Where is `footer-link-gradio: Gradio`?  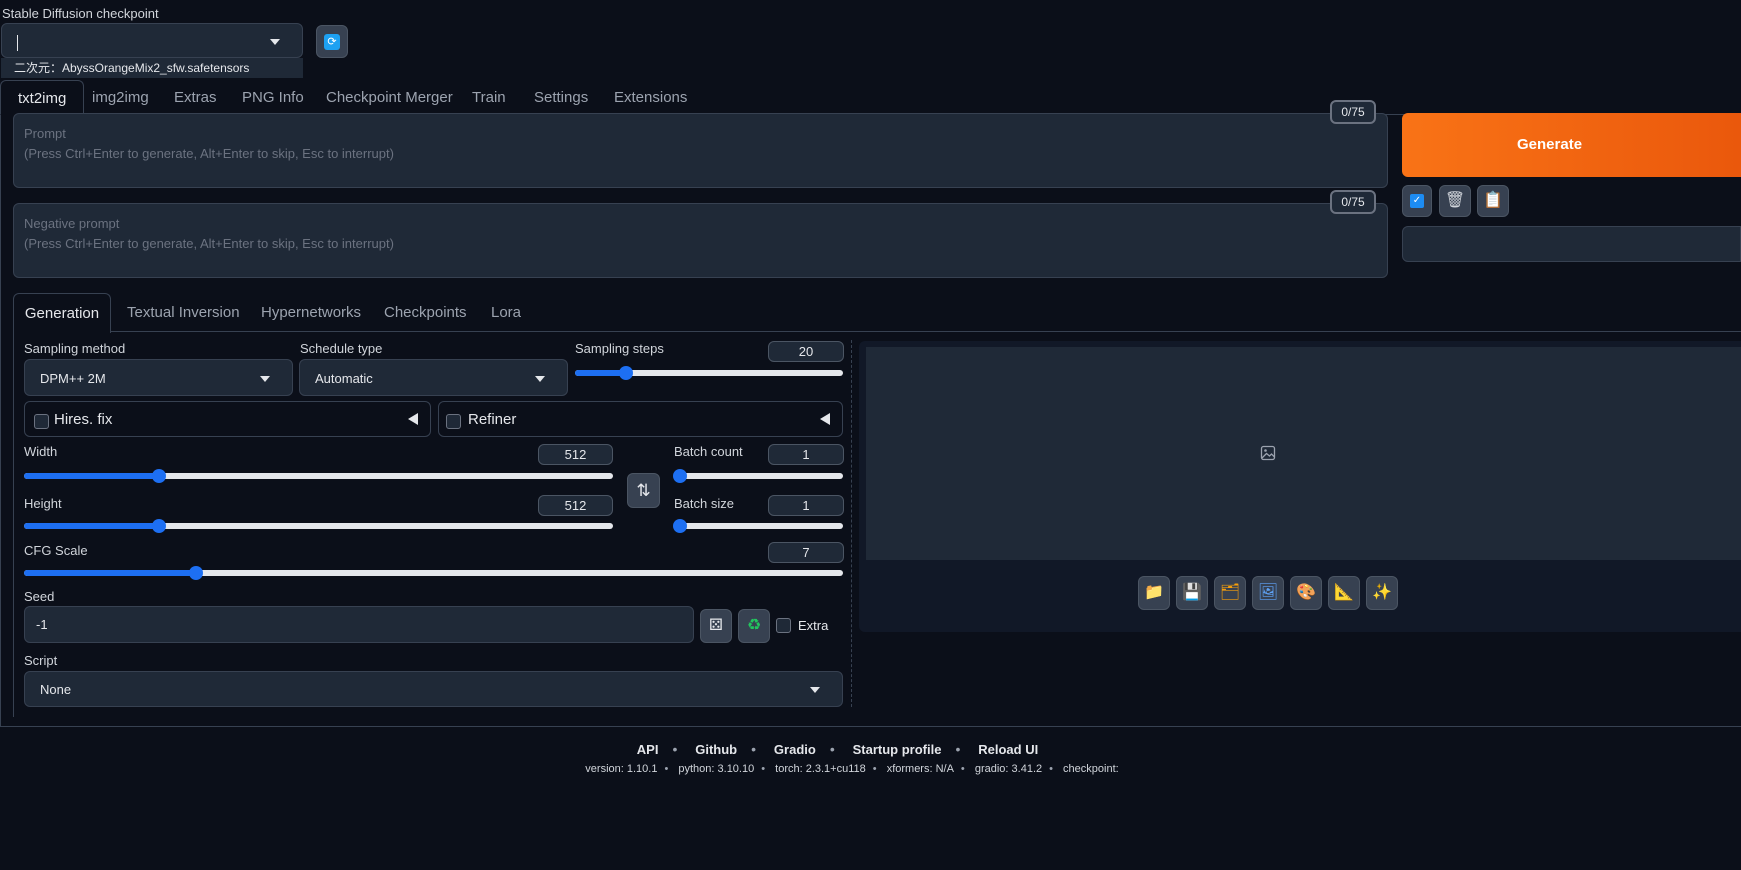
footer-link-gradio: Gradio is located at coordinates (795, 749).